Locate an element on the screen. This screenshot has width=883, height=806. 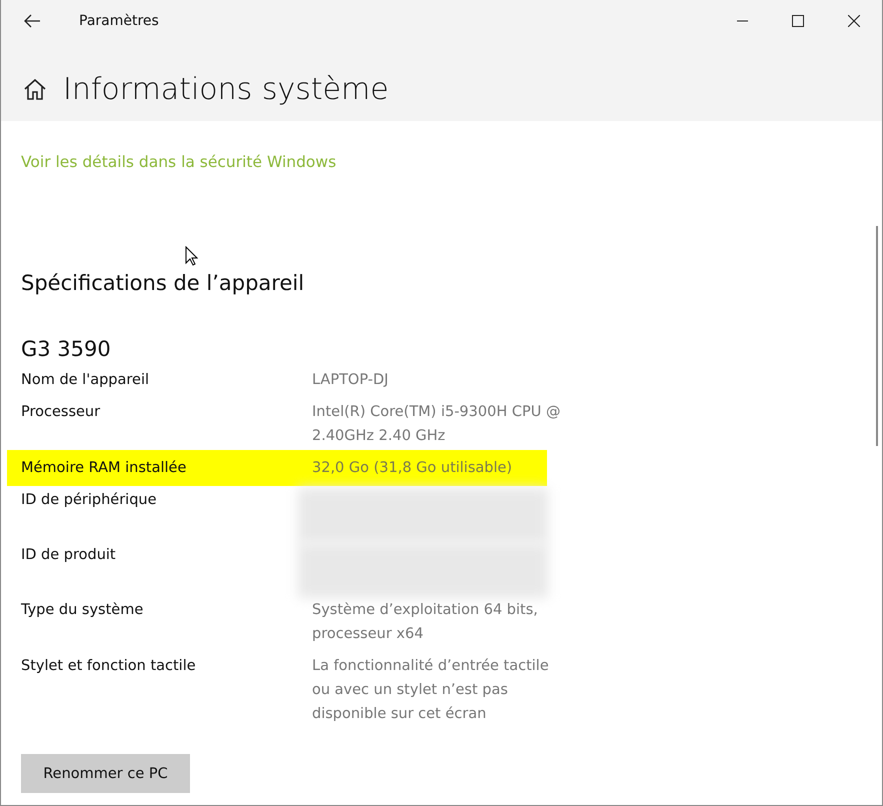
spec-value: La fonctionnalité d’entrée tactile ou avec un stylet n’est pas disponible sur cet écran is located at coordinates (430, 690).